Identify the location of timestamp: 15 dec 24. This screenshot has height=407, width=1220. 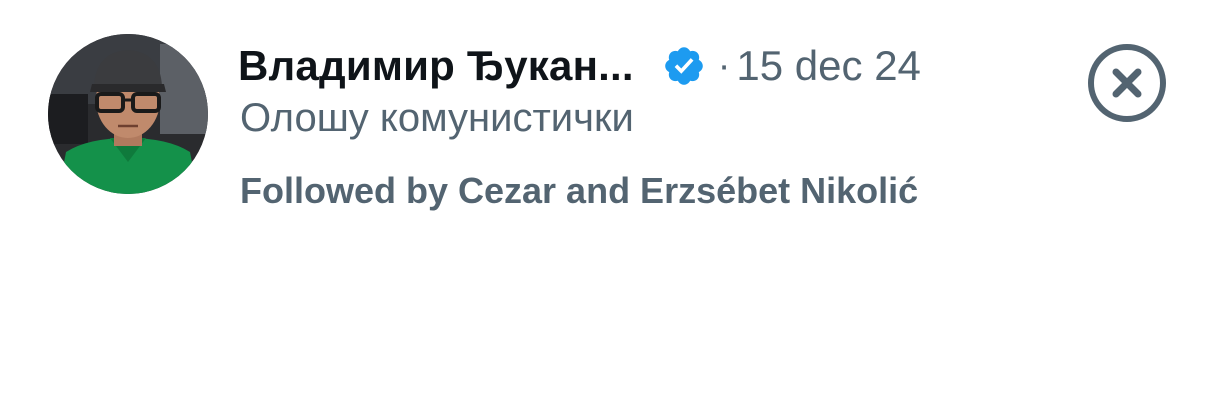
(828, 65).